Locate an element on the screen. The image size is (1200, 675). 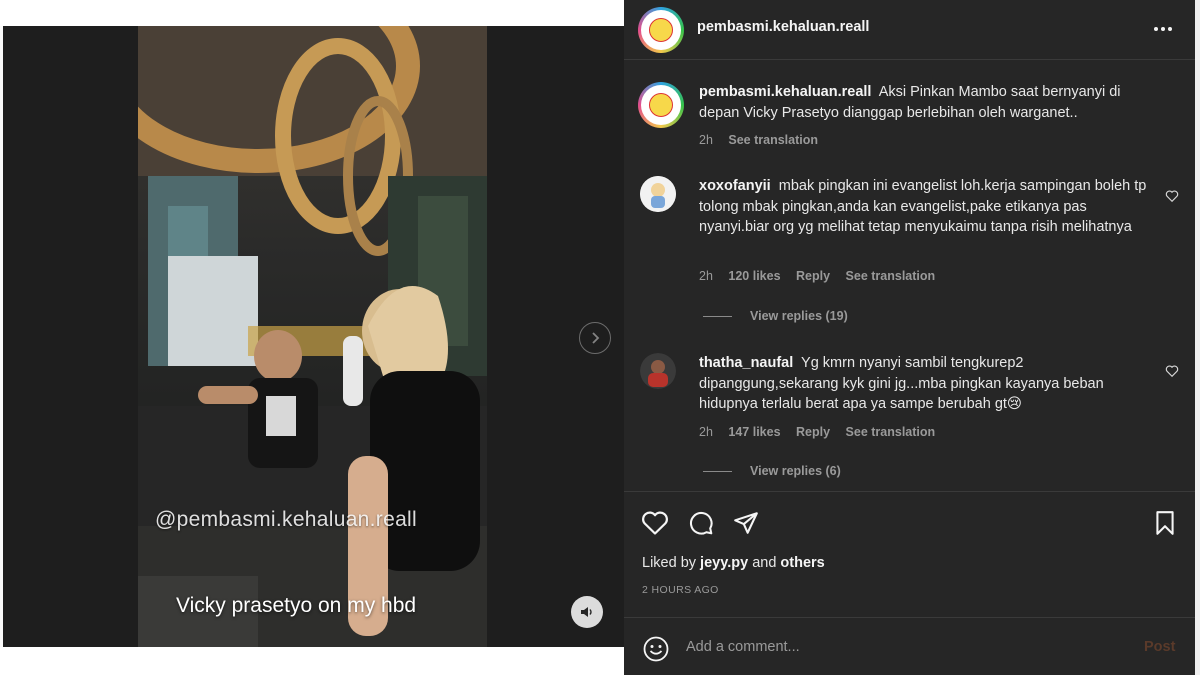
comment-button is located at coordinates (701, 523).